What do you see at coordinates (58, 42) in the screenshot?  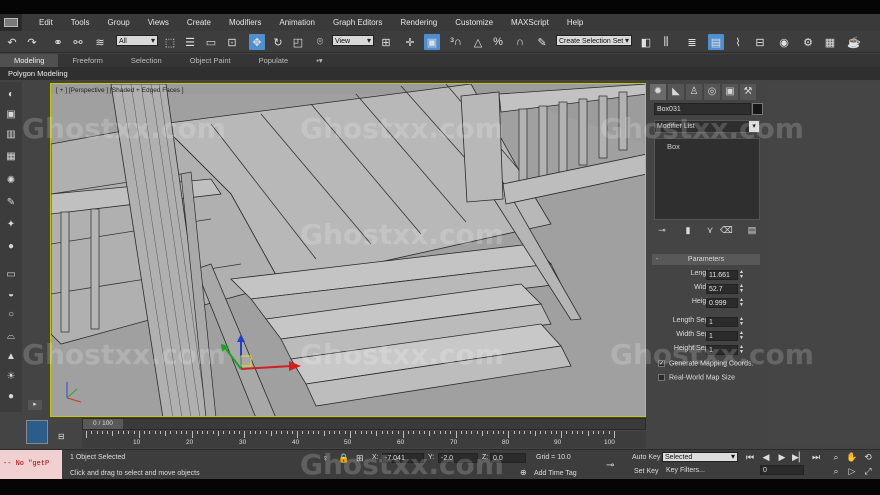 I see `link-icon: ⚭` at bounding box center [58, 42].